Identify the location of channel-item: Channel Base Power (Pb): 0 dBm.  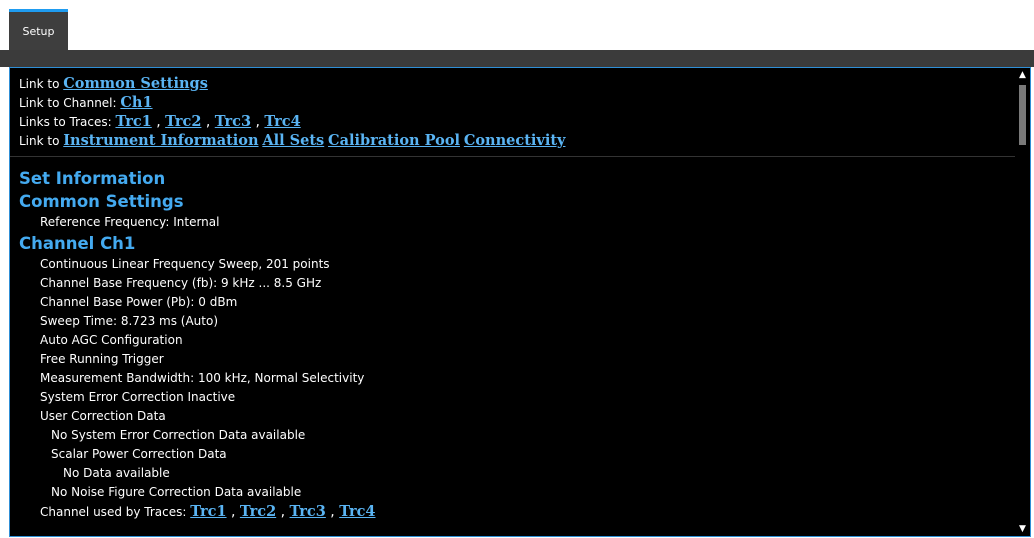
(139, 302).